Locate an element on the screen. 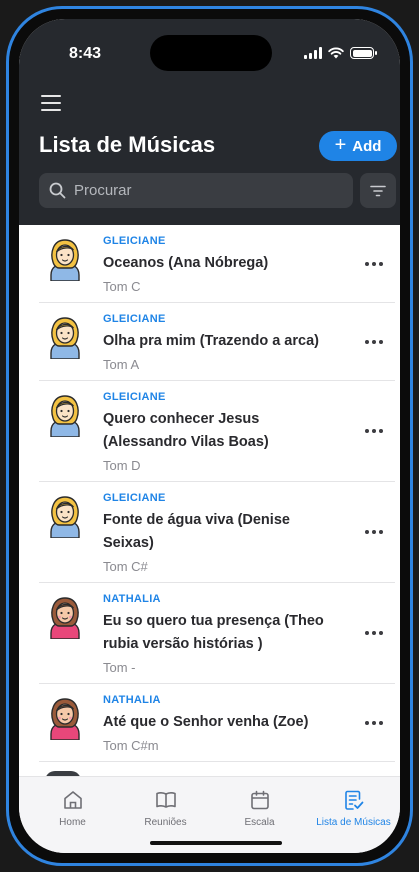 Image resolution: width=419 pixels, height=872 pixels. plus-icon: + is located at coordinates (340, 145).